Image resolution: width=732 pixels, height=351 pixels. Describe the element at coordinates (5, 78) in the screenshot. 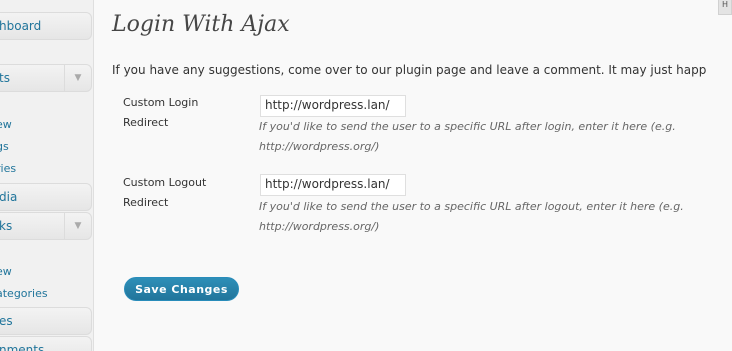

I see `menu-posts-label: ts` at that location.